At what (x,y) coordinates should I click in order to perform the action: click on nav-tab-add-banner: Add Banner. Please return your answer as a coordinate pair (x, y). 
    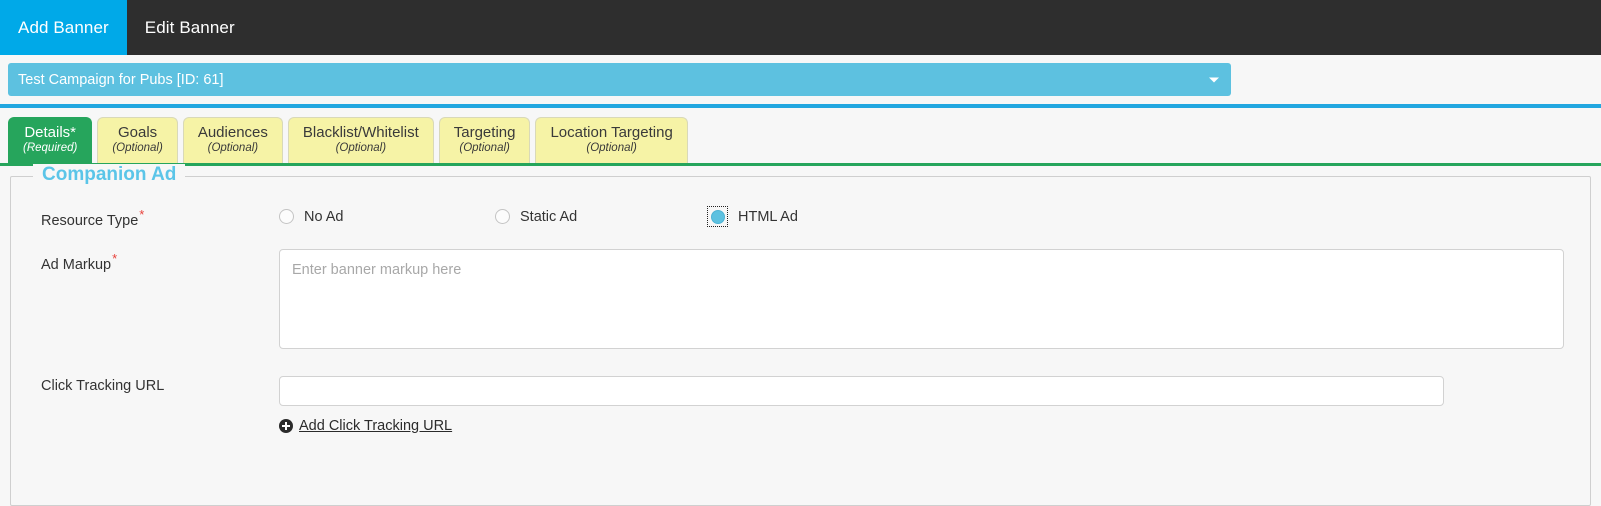
    Looking at the image, I should click on (63, 27).